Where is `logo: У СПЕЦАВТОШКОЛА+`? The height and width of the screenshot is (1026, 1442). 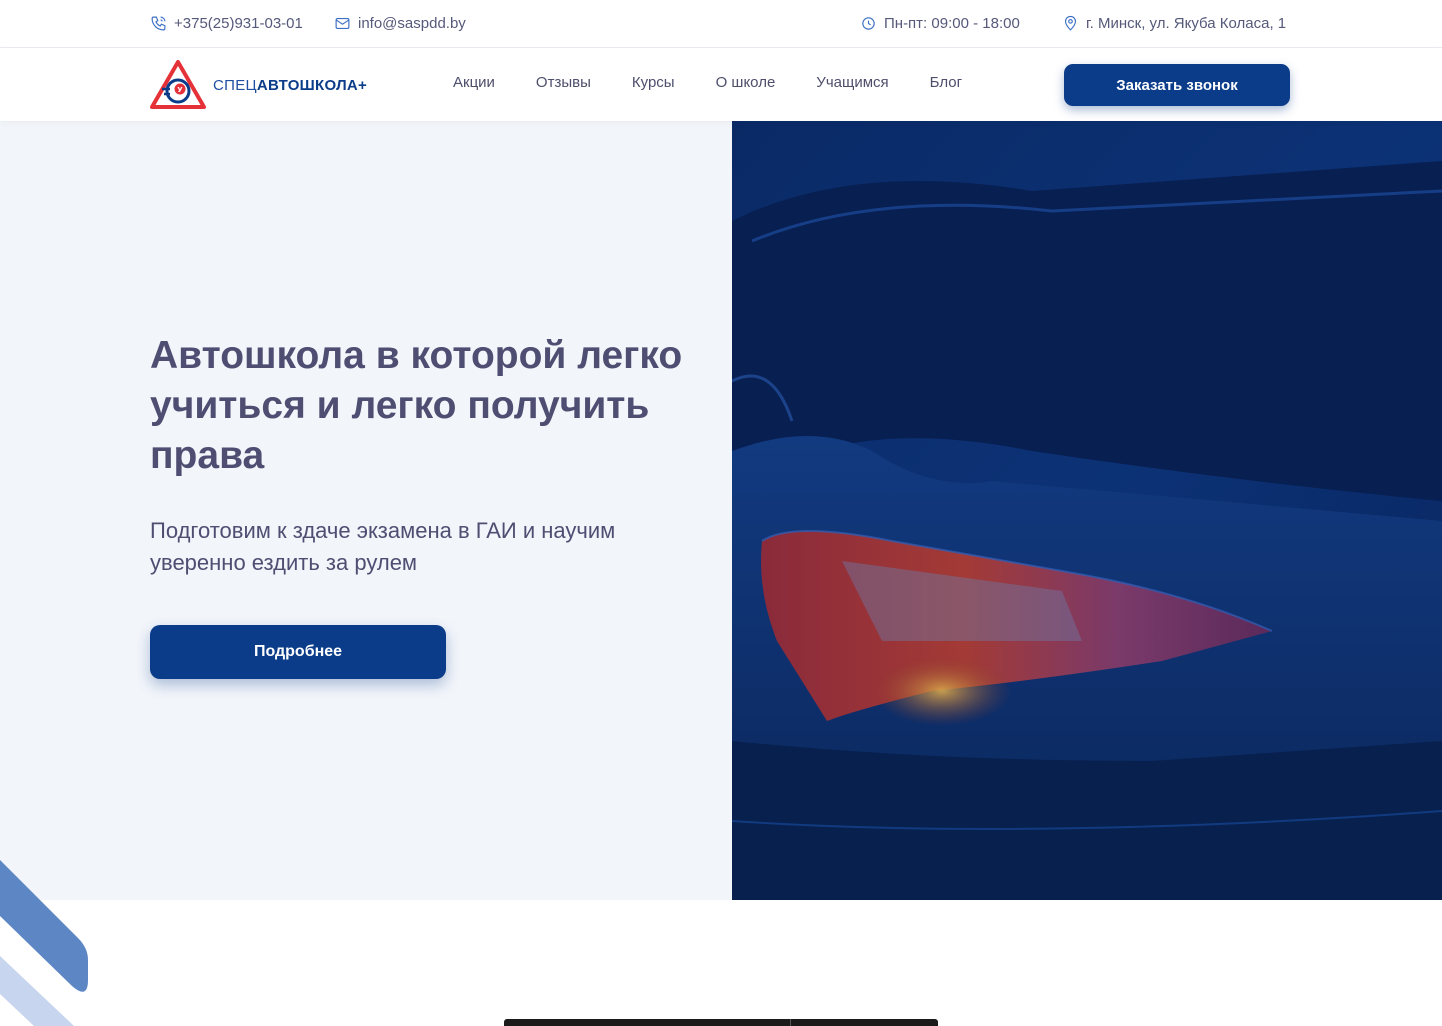 logo: У СПЕЦАВТОШКОЛА+ is located at coordinates (258, 85).